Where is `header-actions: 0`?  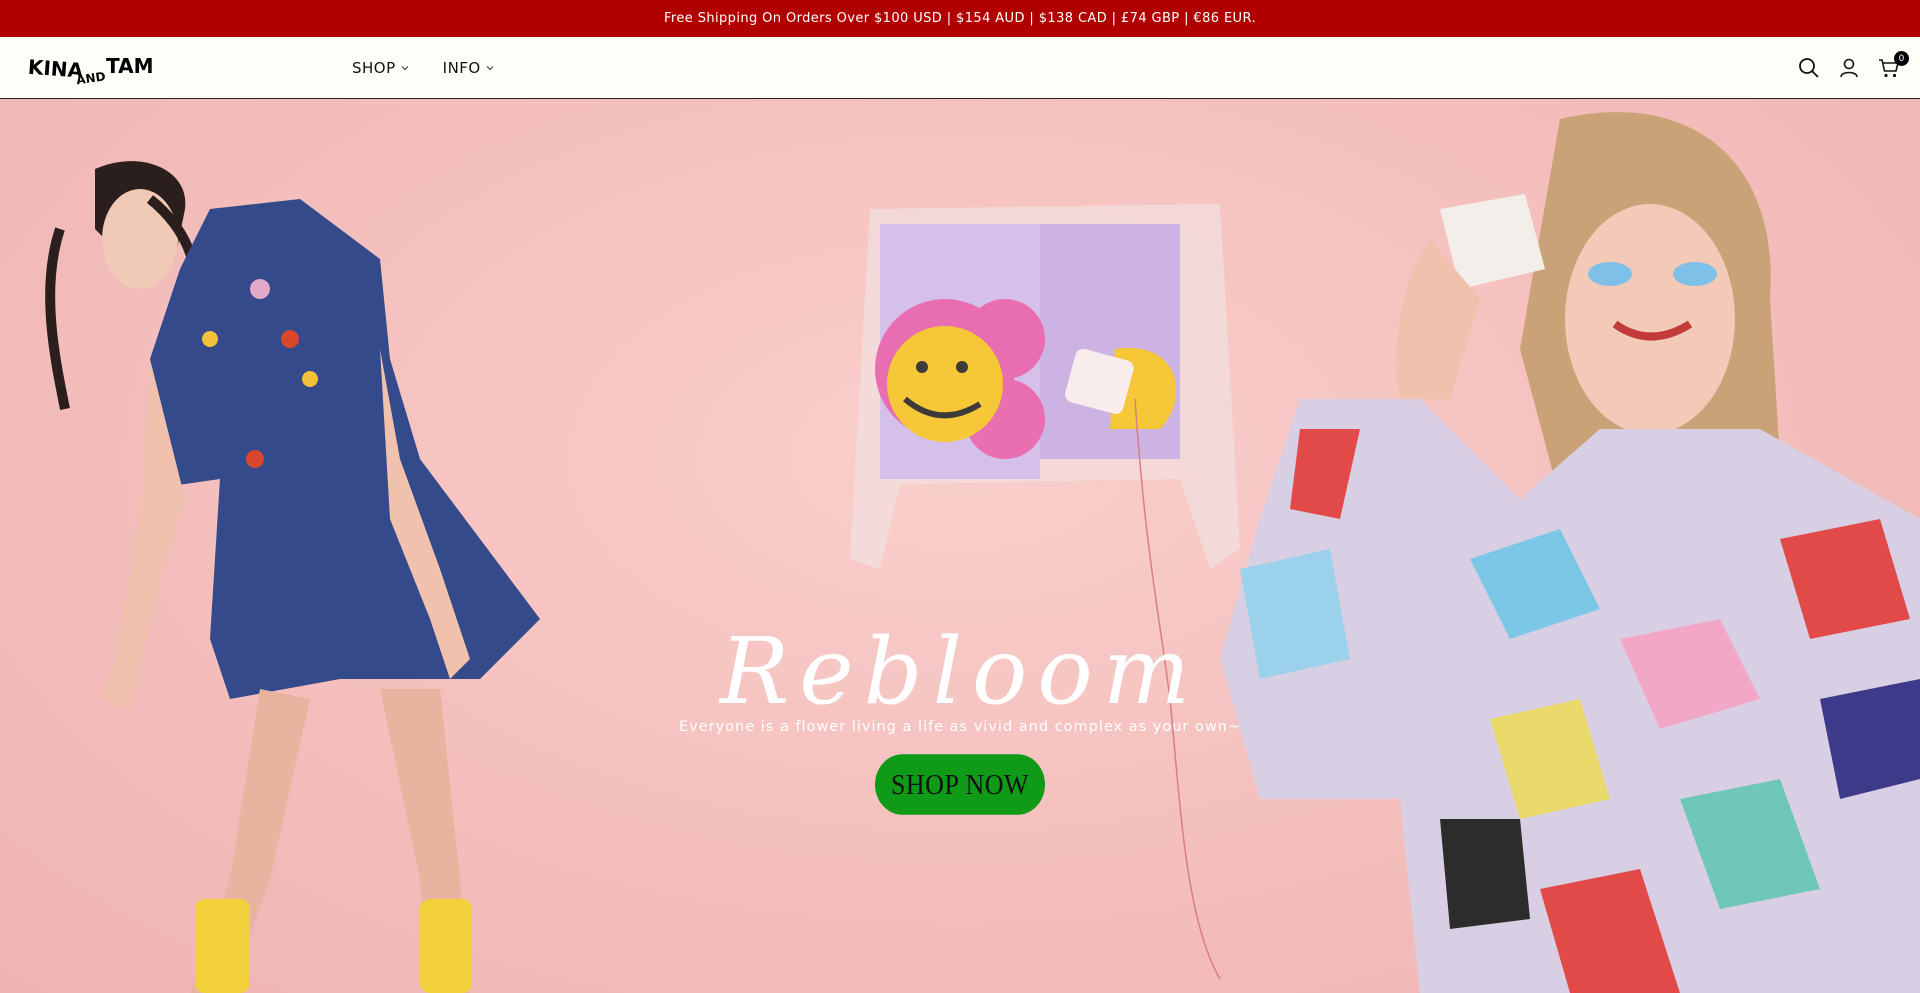
header-actions: 0 is located at coordinates (1853, 68).